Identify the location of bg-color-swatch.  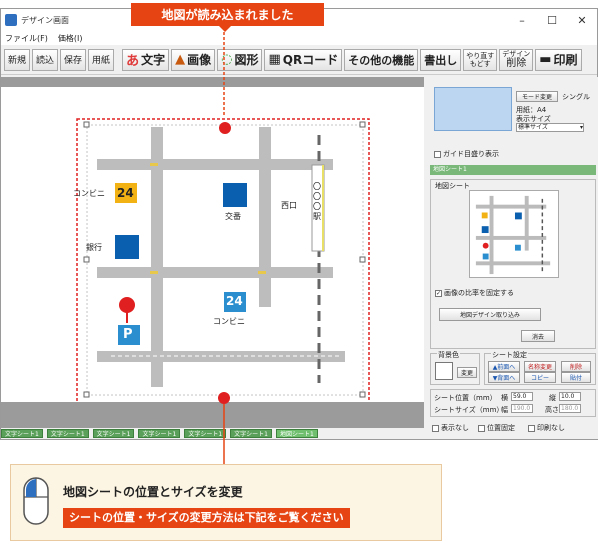
(444, 371).